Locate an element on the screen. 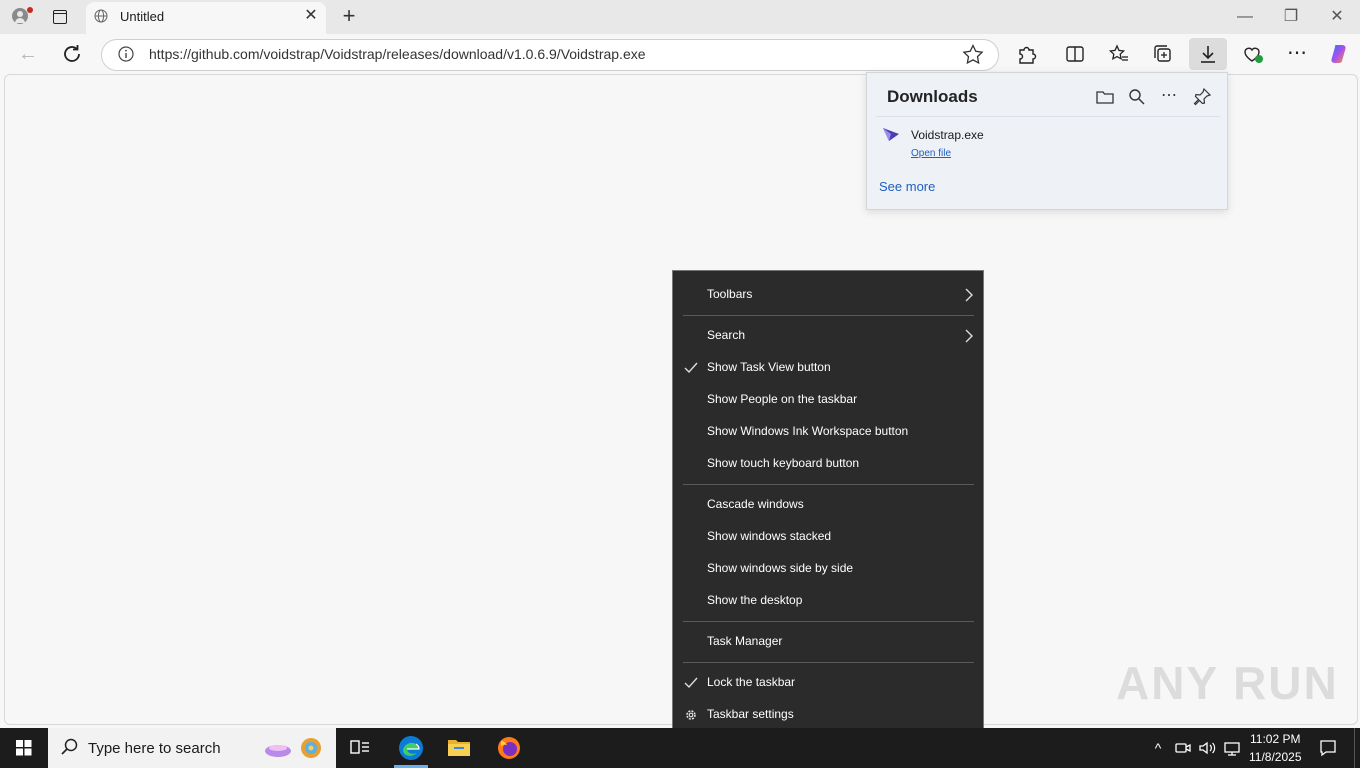 Image resolution: width=1360 pixels, height=768 pixels. network-icon is located at coordinates (1232, 748).